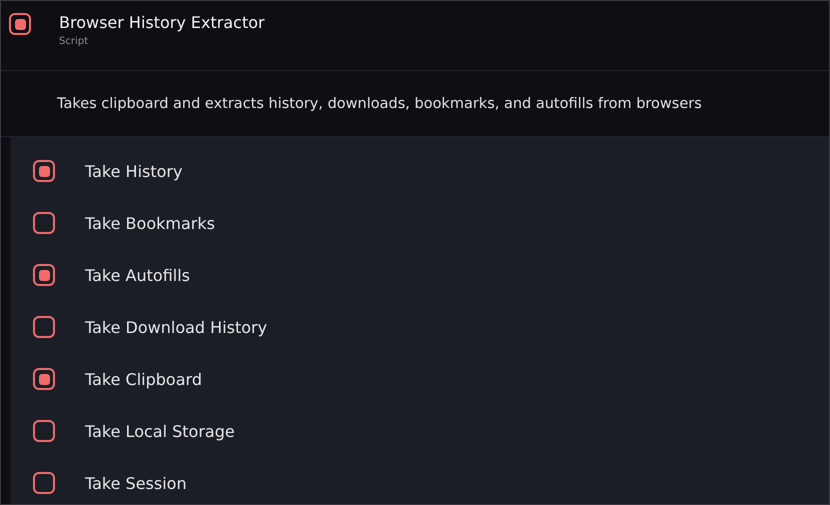  What do you see at coordinates (176, 327) in the screenshot?
I see `option-label: Take Download History` at bounding box center [176, 327].